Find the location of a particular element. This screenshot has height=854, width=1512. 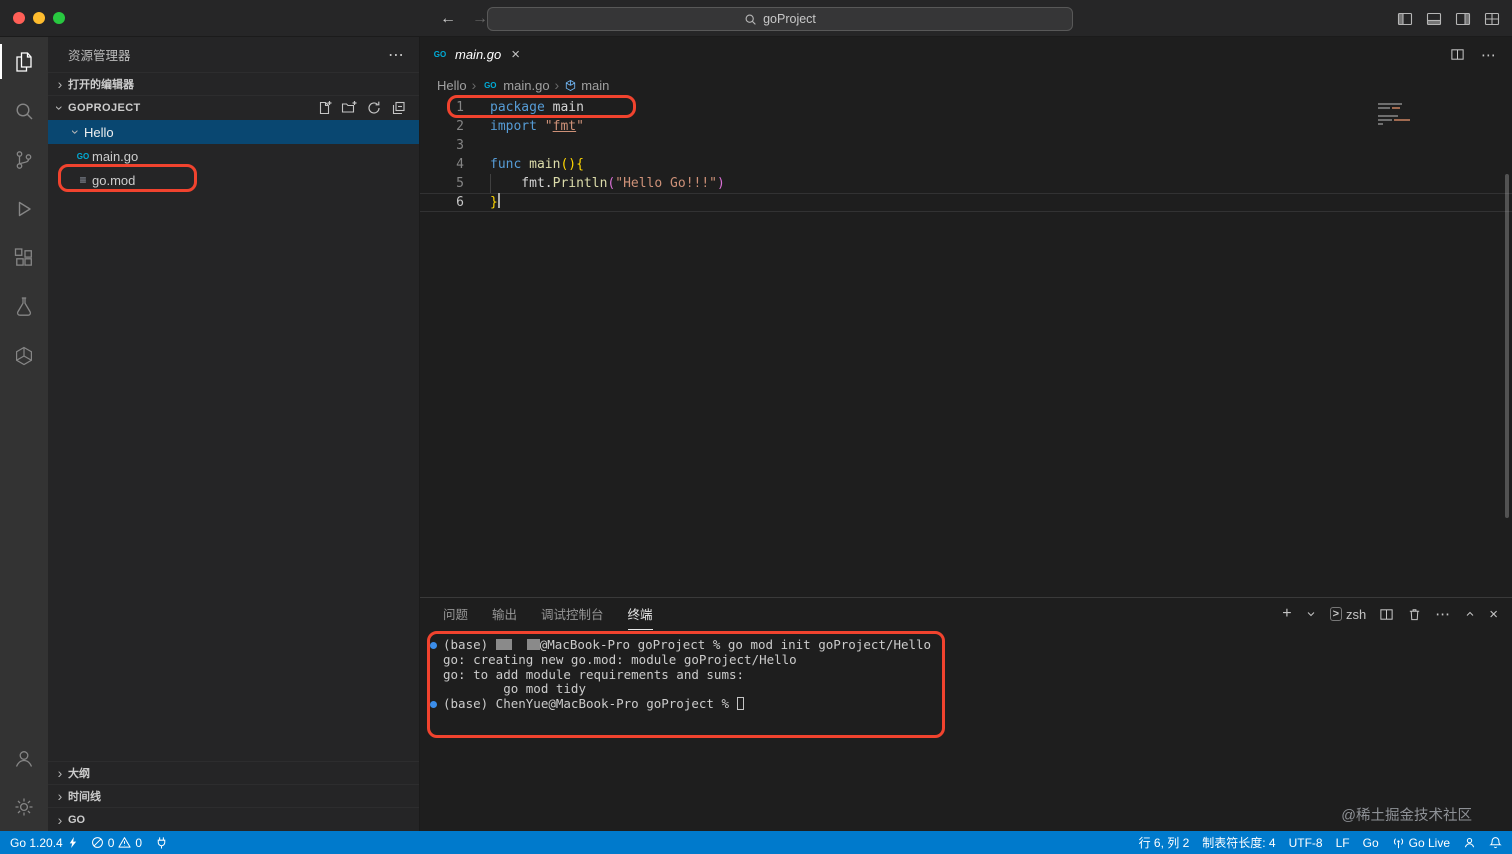

code-line: 3 is located at coordinates (966, 145).